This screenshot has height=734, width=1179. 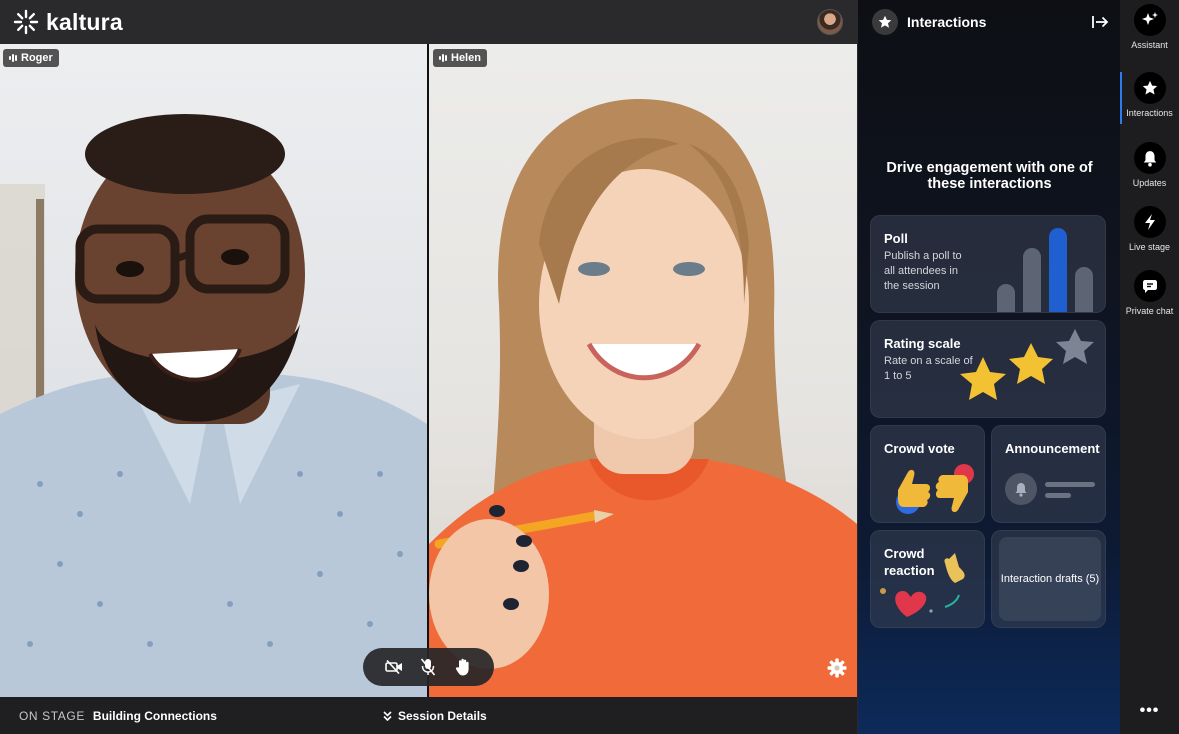 I want to click on card-title: Crowd vote, so click(x=919, y=448).